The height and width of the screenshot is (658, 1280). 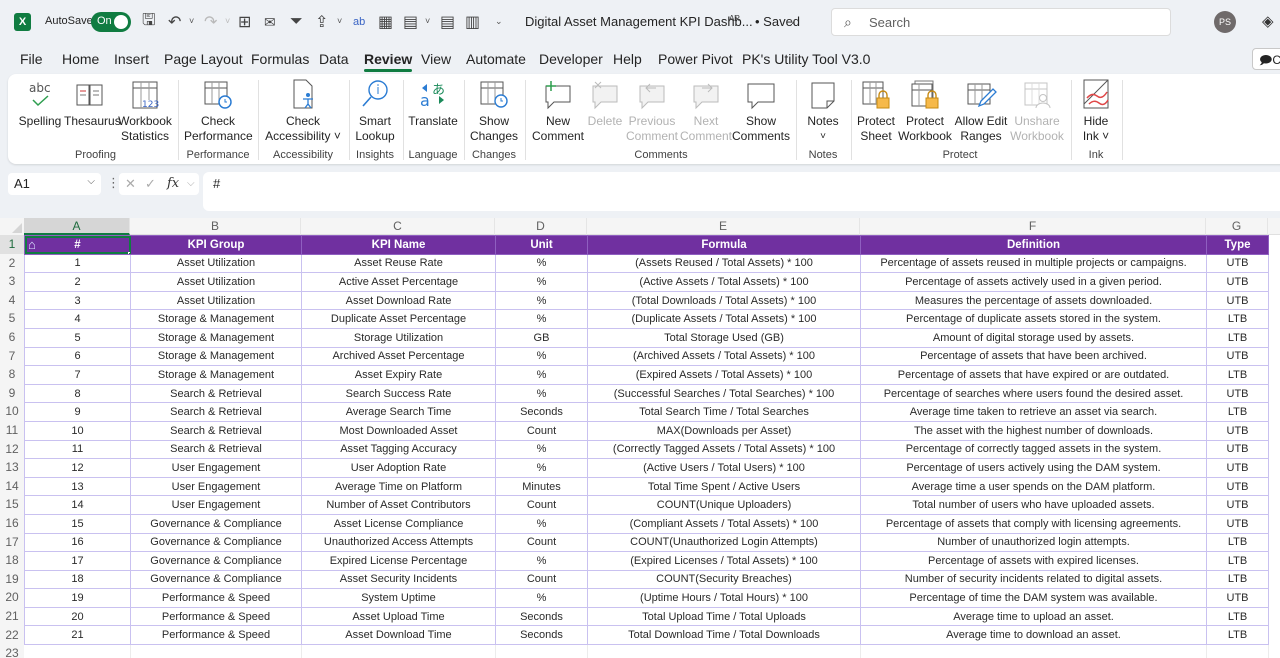 What do you see at coordinates (12, 616) in the screenshot?
I see `row-header: 21` at bounding box center [12, 616].